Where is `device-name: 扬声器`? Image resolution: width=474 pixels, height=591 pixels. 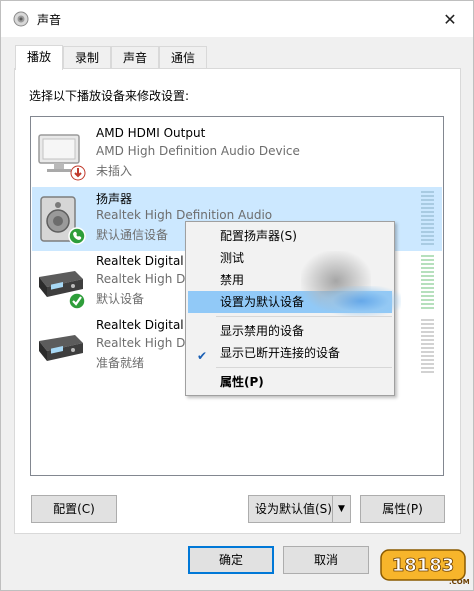
device-name: 扬声器 is located at coordinates (114, 199).